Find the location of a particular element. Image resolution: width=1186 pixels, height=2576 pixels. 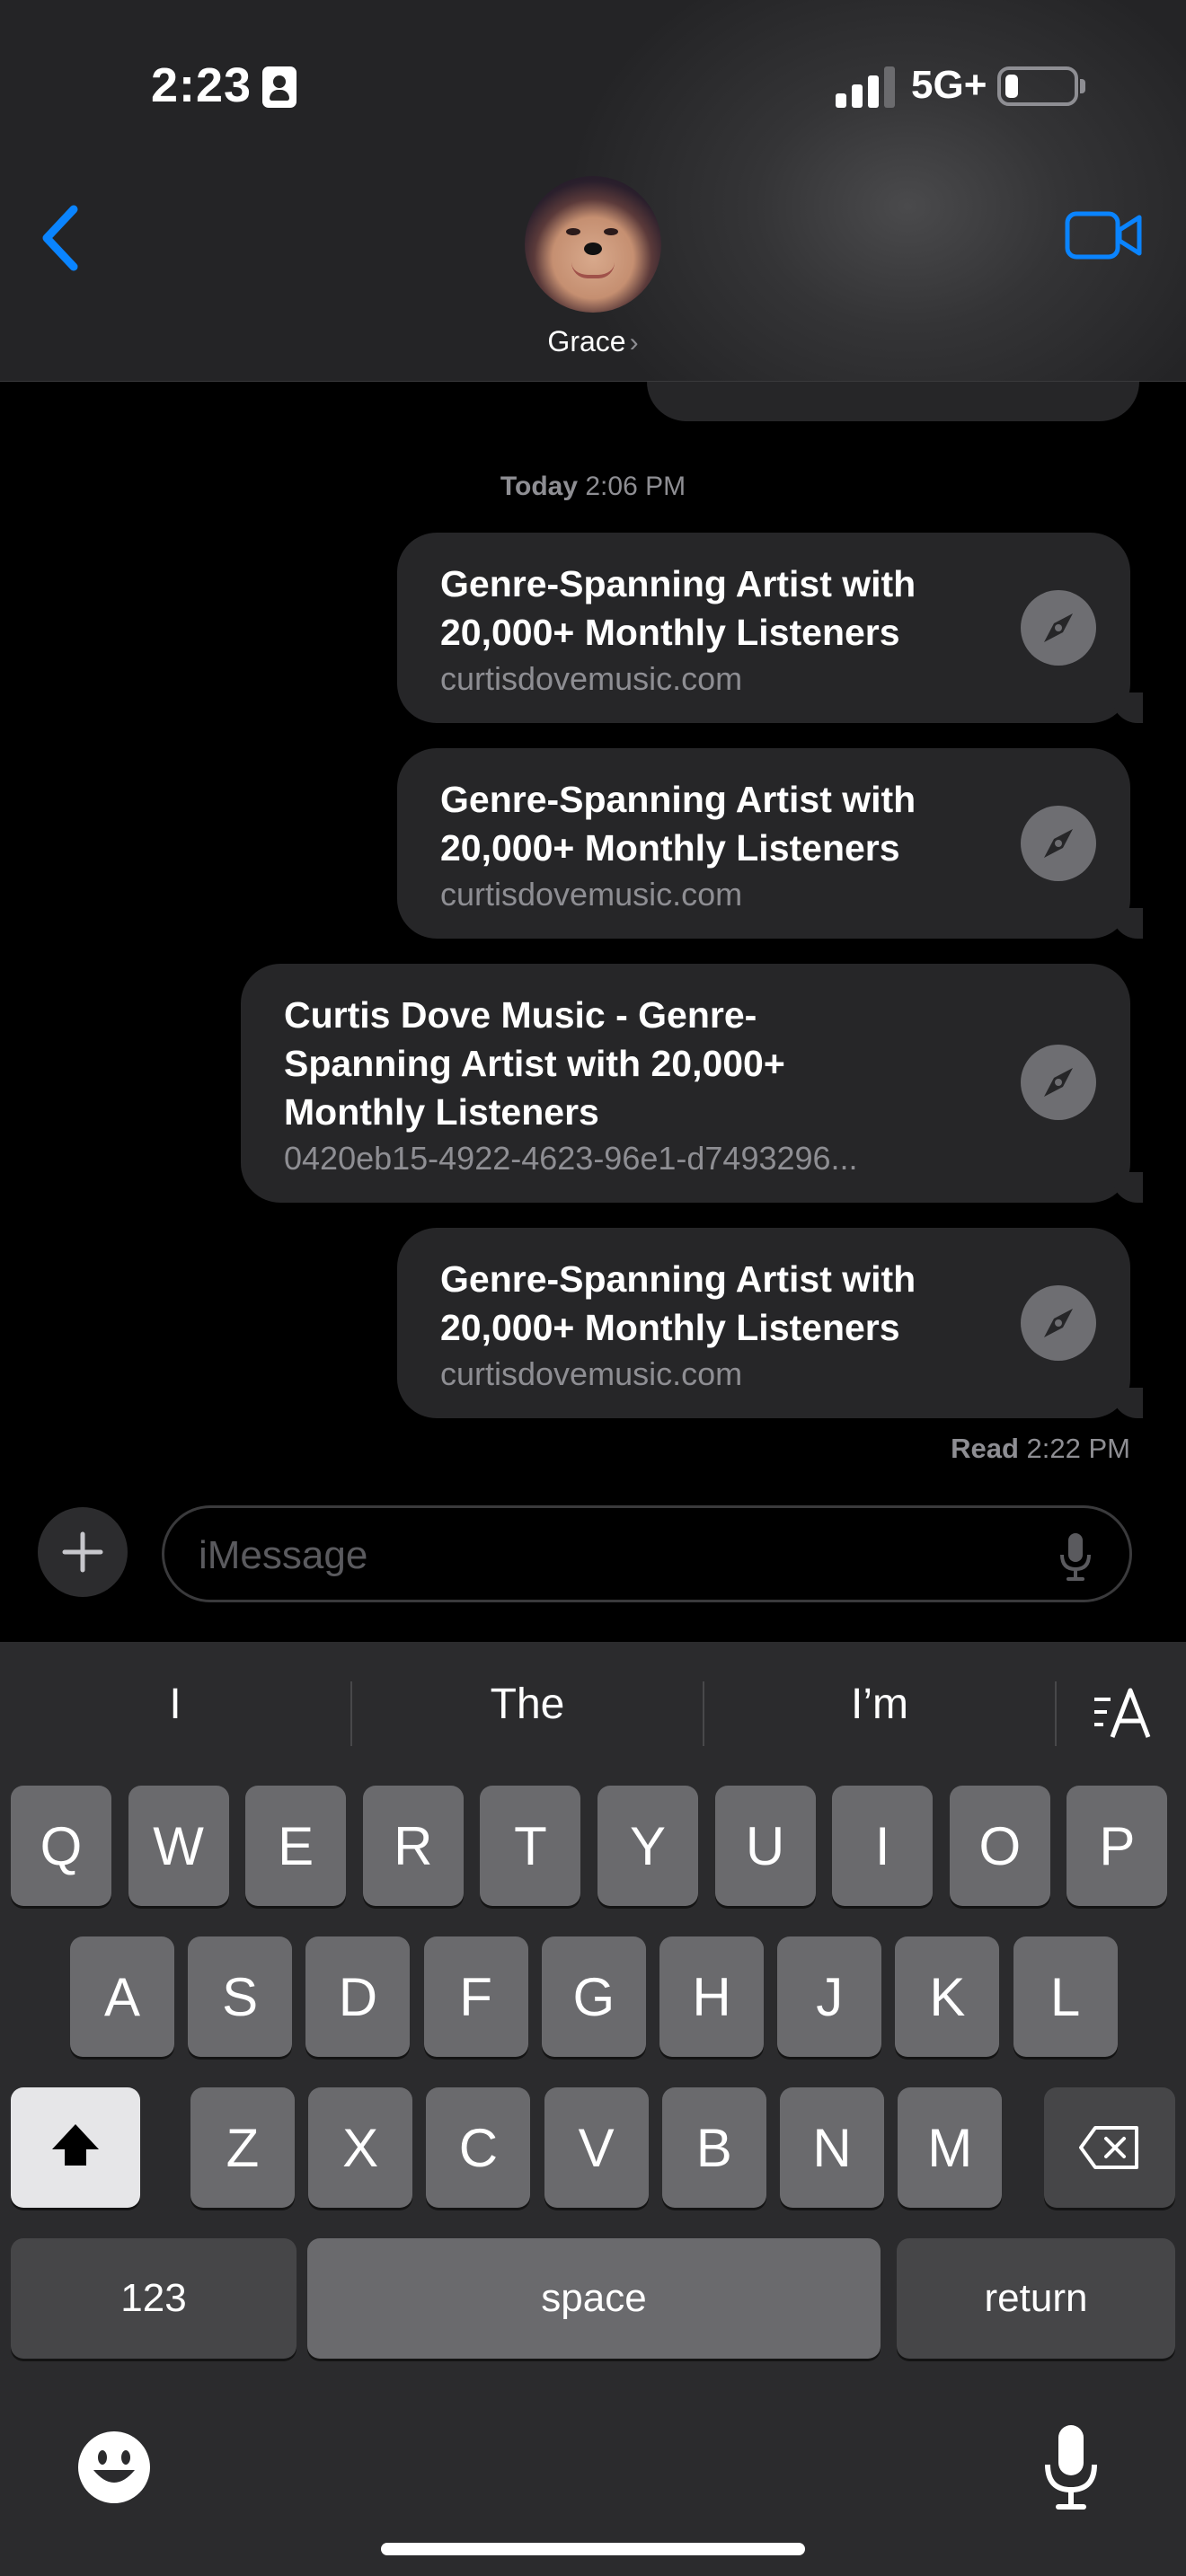

key-a: A is located at coordinates (122, 1997).